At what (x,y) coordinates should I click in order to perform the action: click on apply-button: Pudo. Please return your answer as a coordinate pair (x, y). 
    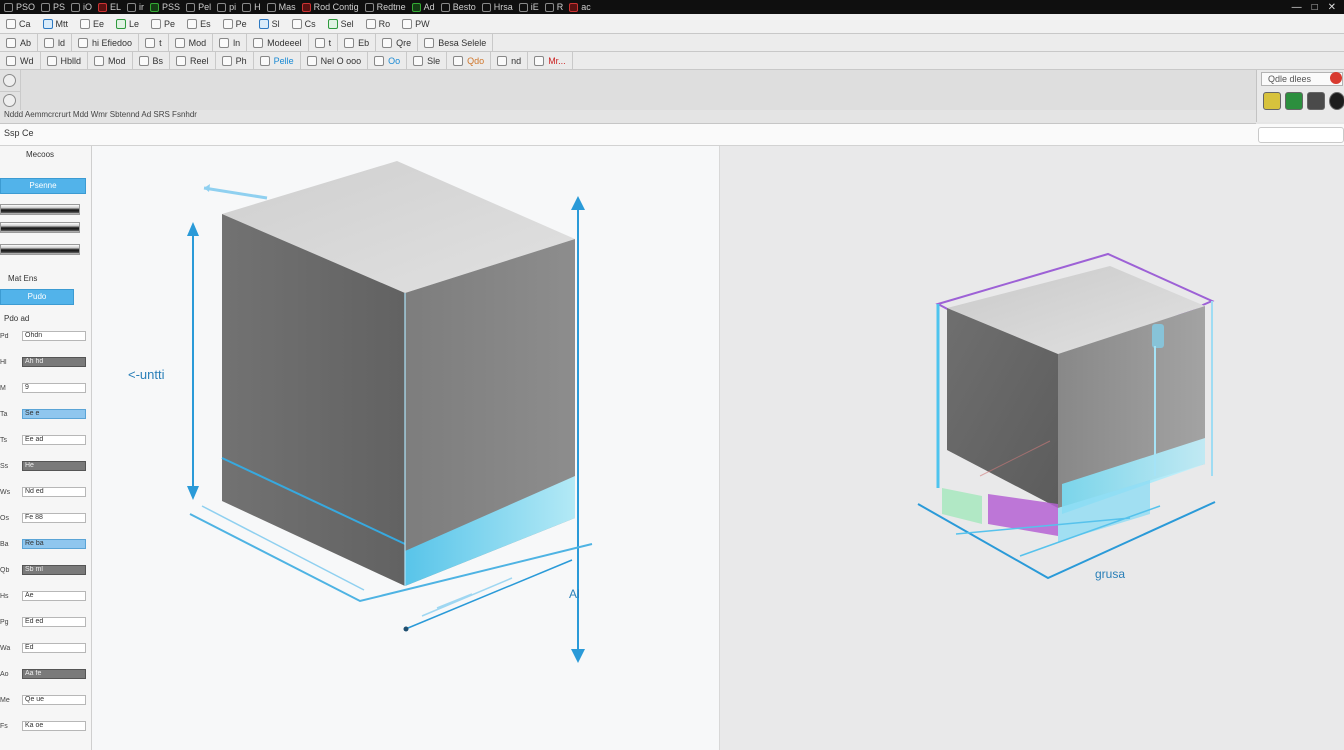
    Looking at the image, I should click on (37, 297).